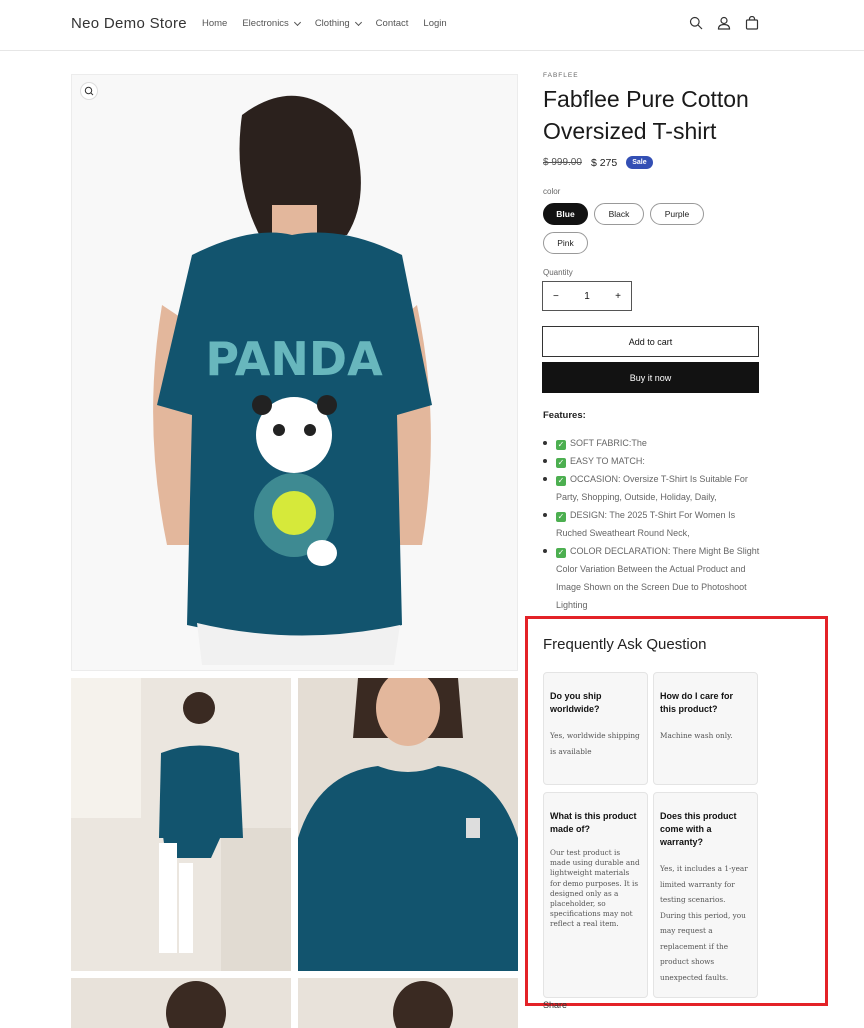 This screenshot has height=1028, width=864. I want to click on nav-contact: Contact, so click(392, 23).